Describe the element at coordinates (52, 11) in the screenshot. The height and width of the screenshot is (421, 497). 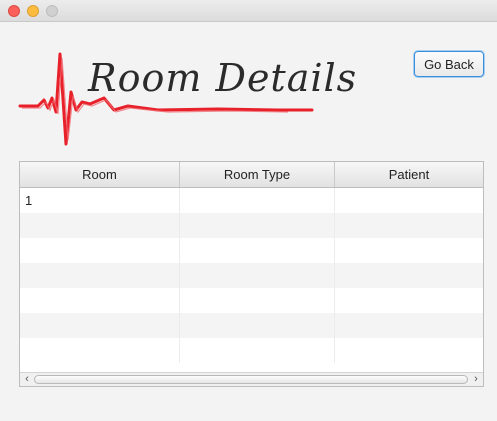
I see `window-maximize-button` at that location.